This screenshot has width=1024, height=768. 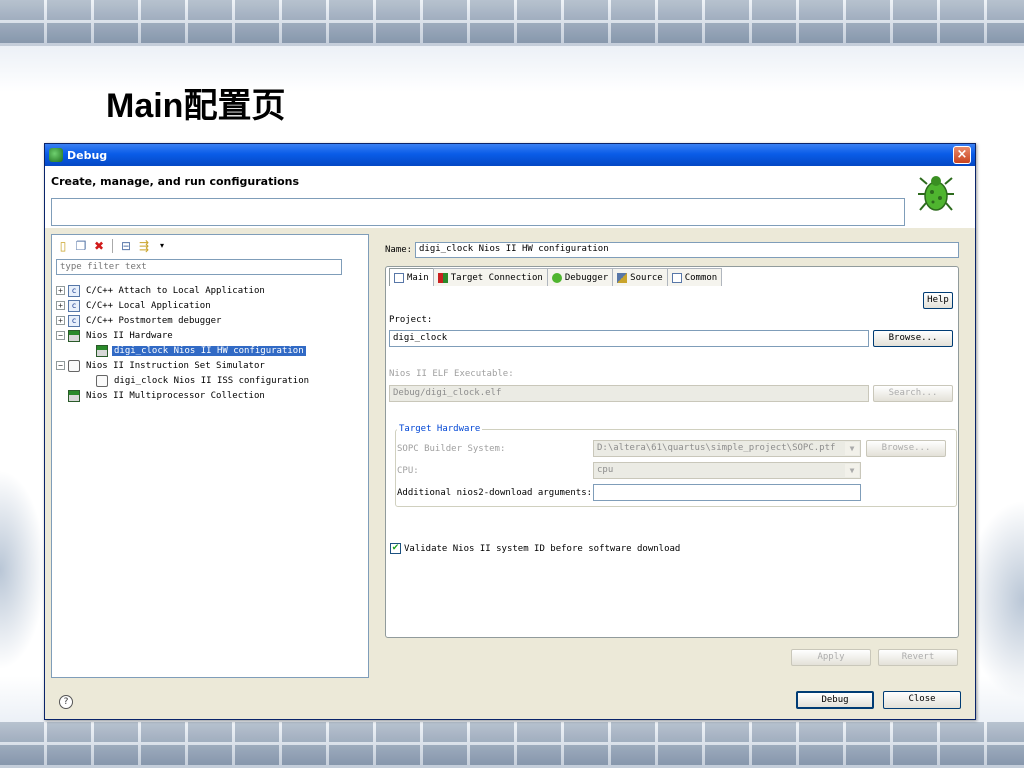 I want to click on multiprocessor-icon, so click(x=74, y=395).